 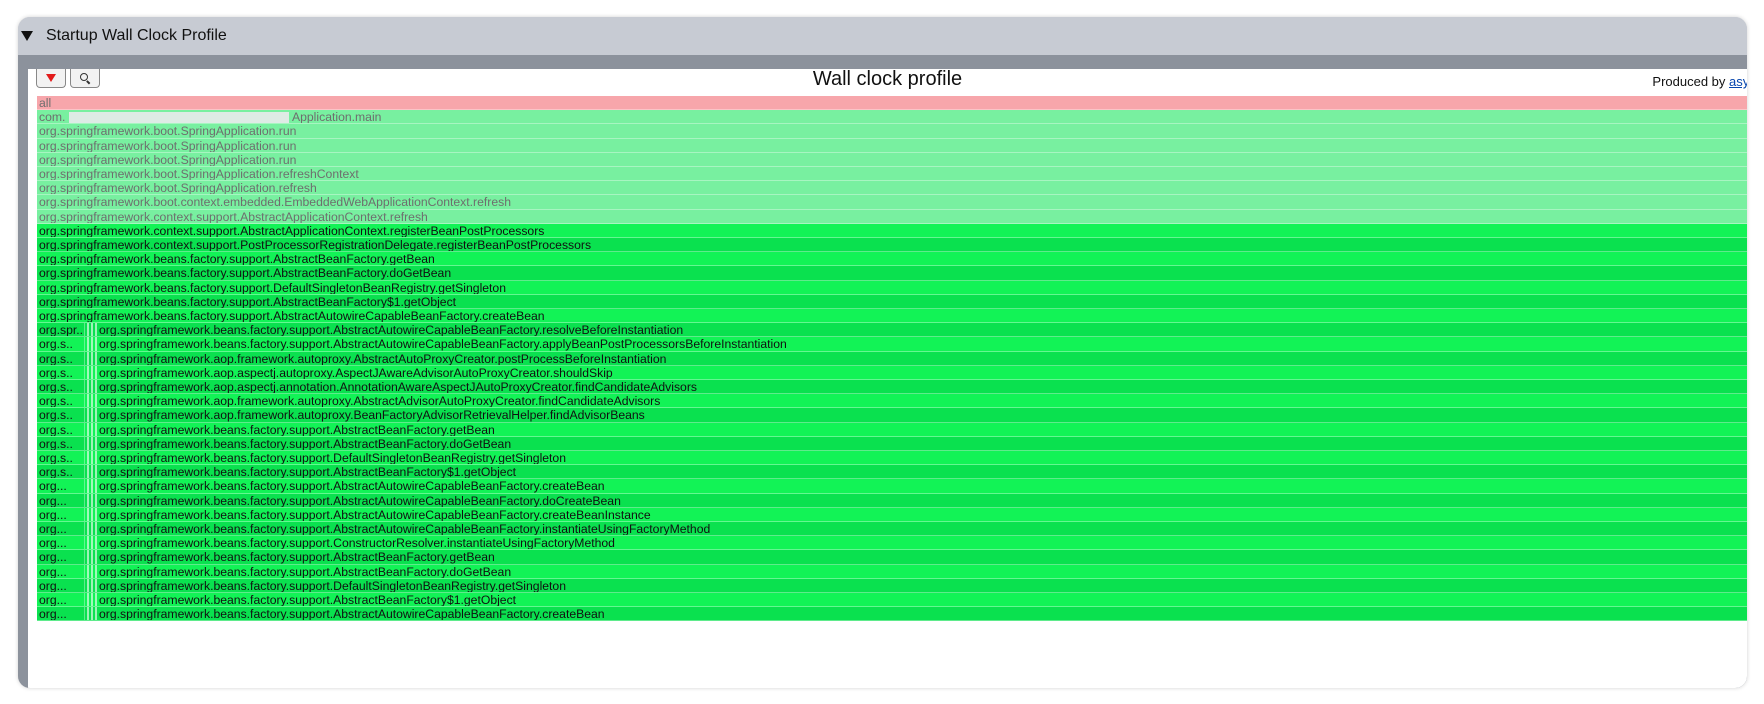 I want to click on panel-title: Startup Wall Clock Profile, so click(x=136, y=35).